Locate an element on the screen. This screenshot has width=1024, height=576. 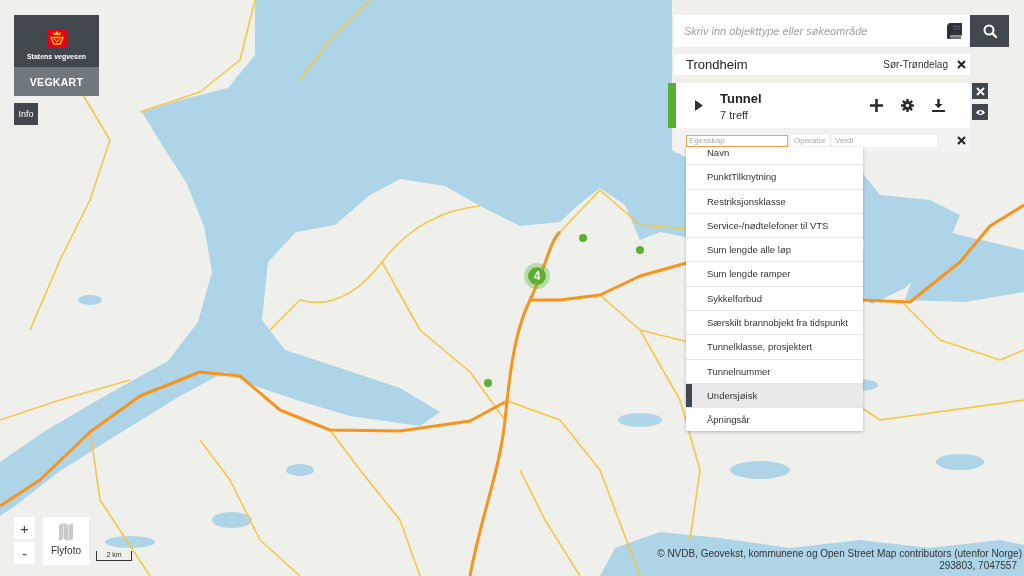
dropdown-item: Navn is located at coordinates (774, 156).